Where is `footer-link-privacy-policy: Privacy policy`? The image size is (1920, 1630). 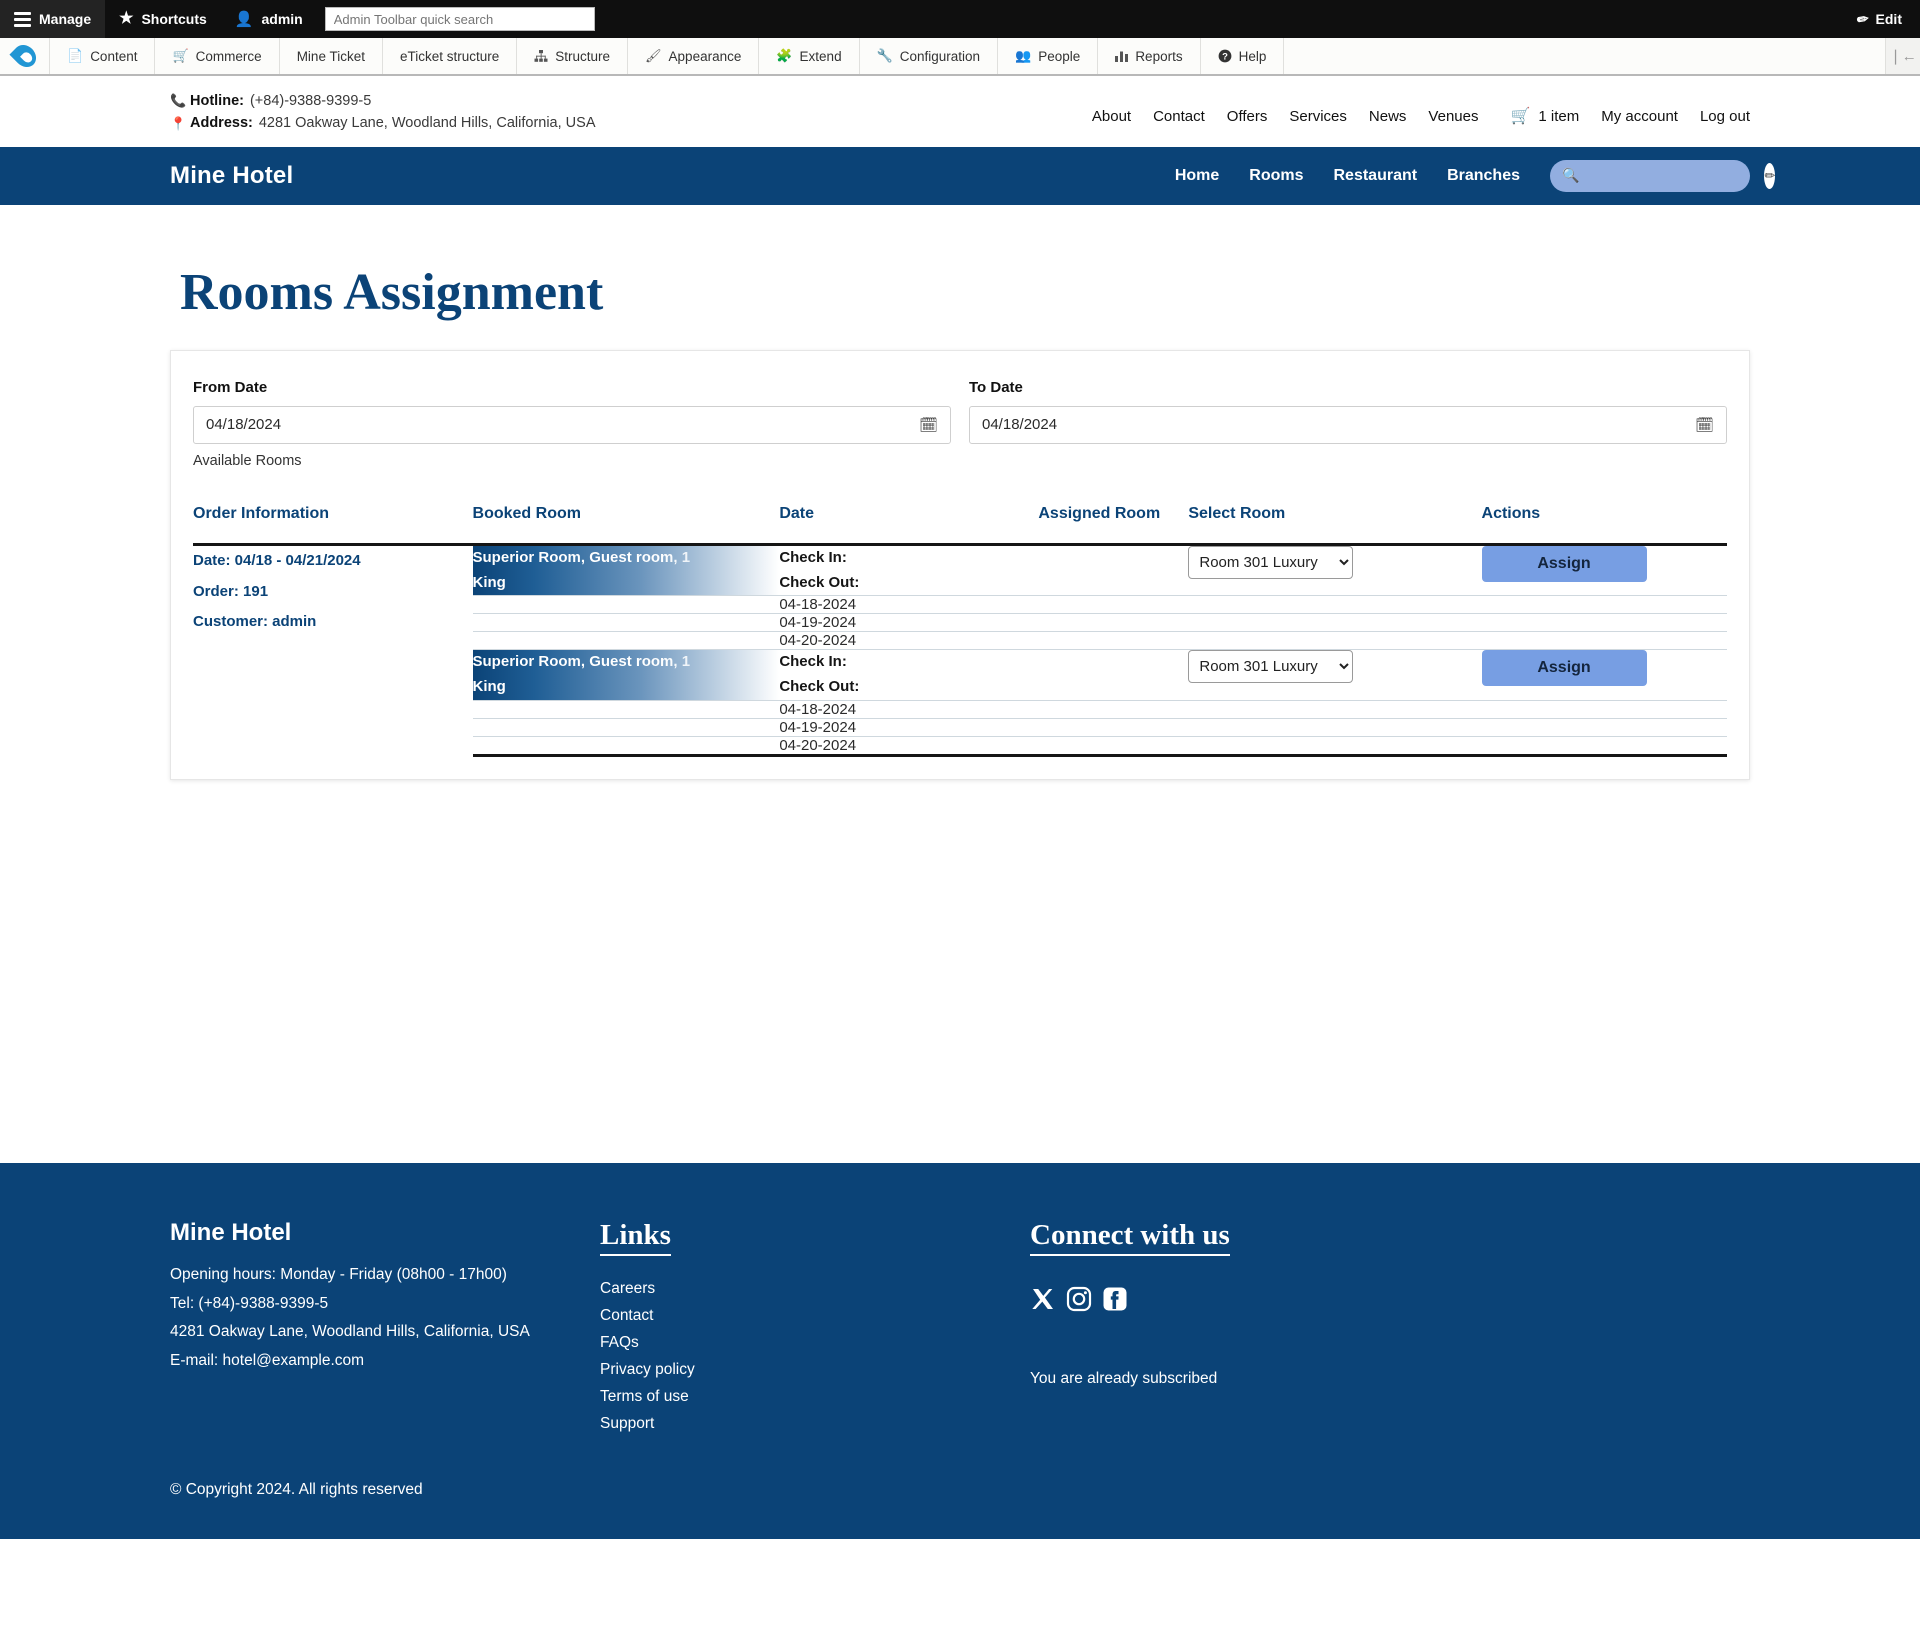 footer-link-privacy-policy: Privacy policy is located at coordinates (815, 1370).